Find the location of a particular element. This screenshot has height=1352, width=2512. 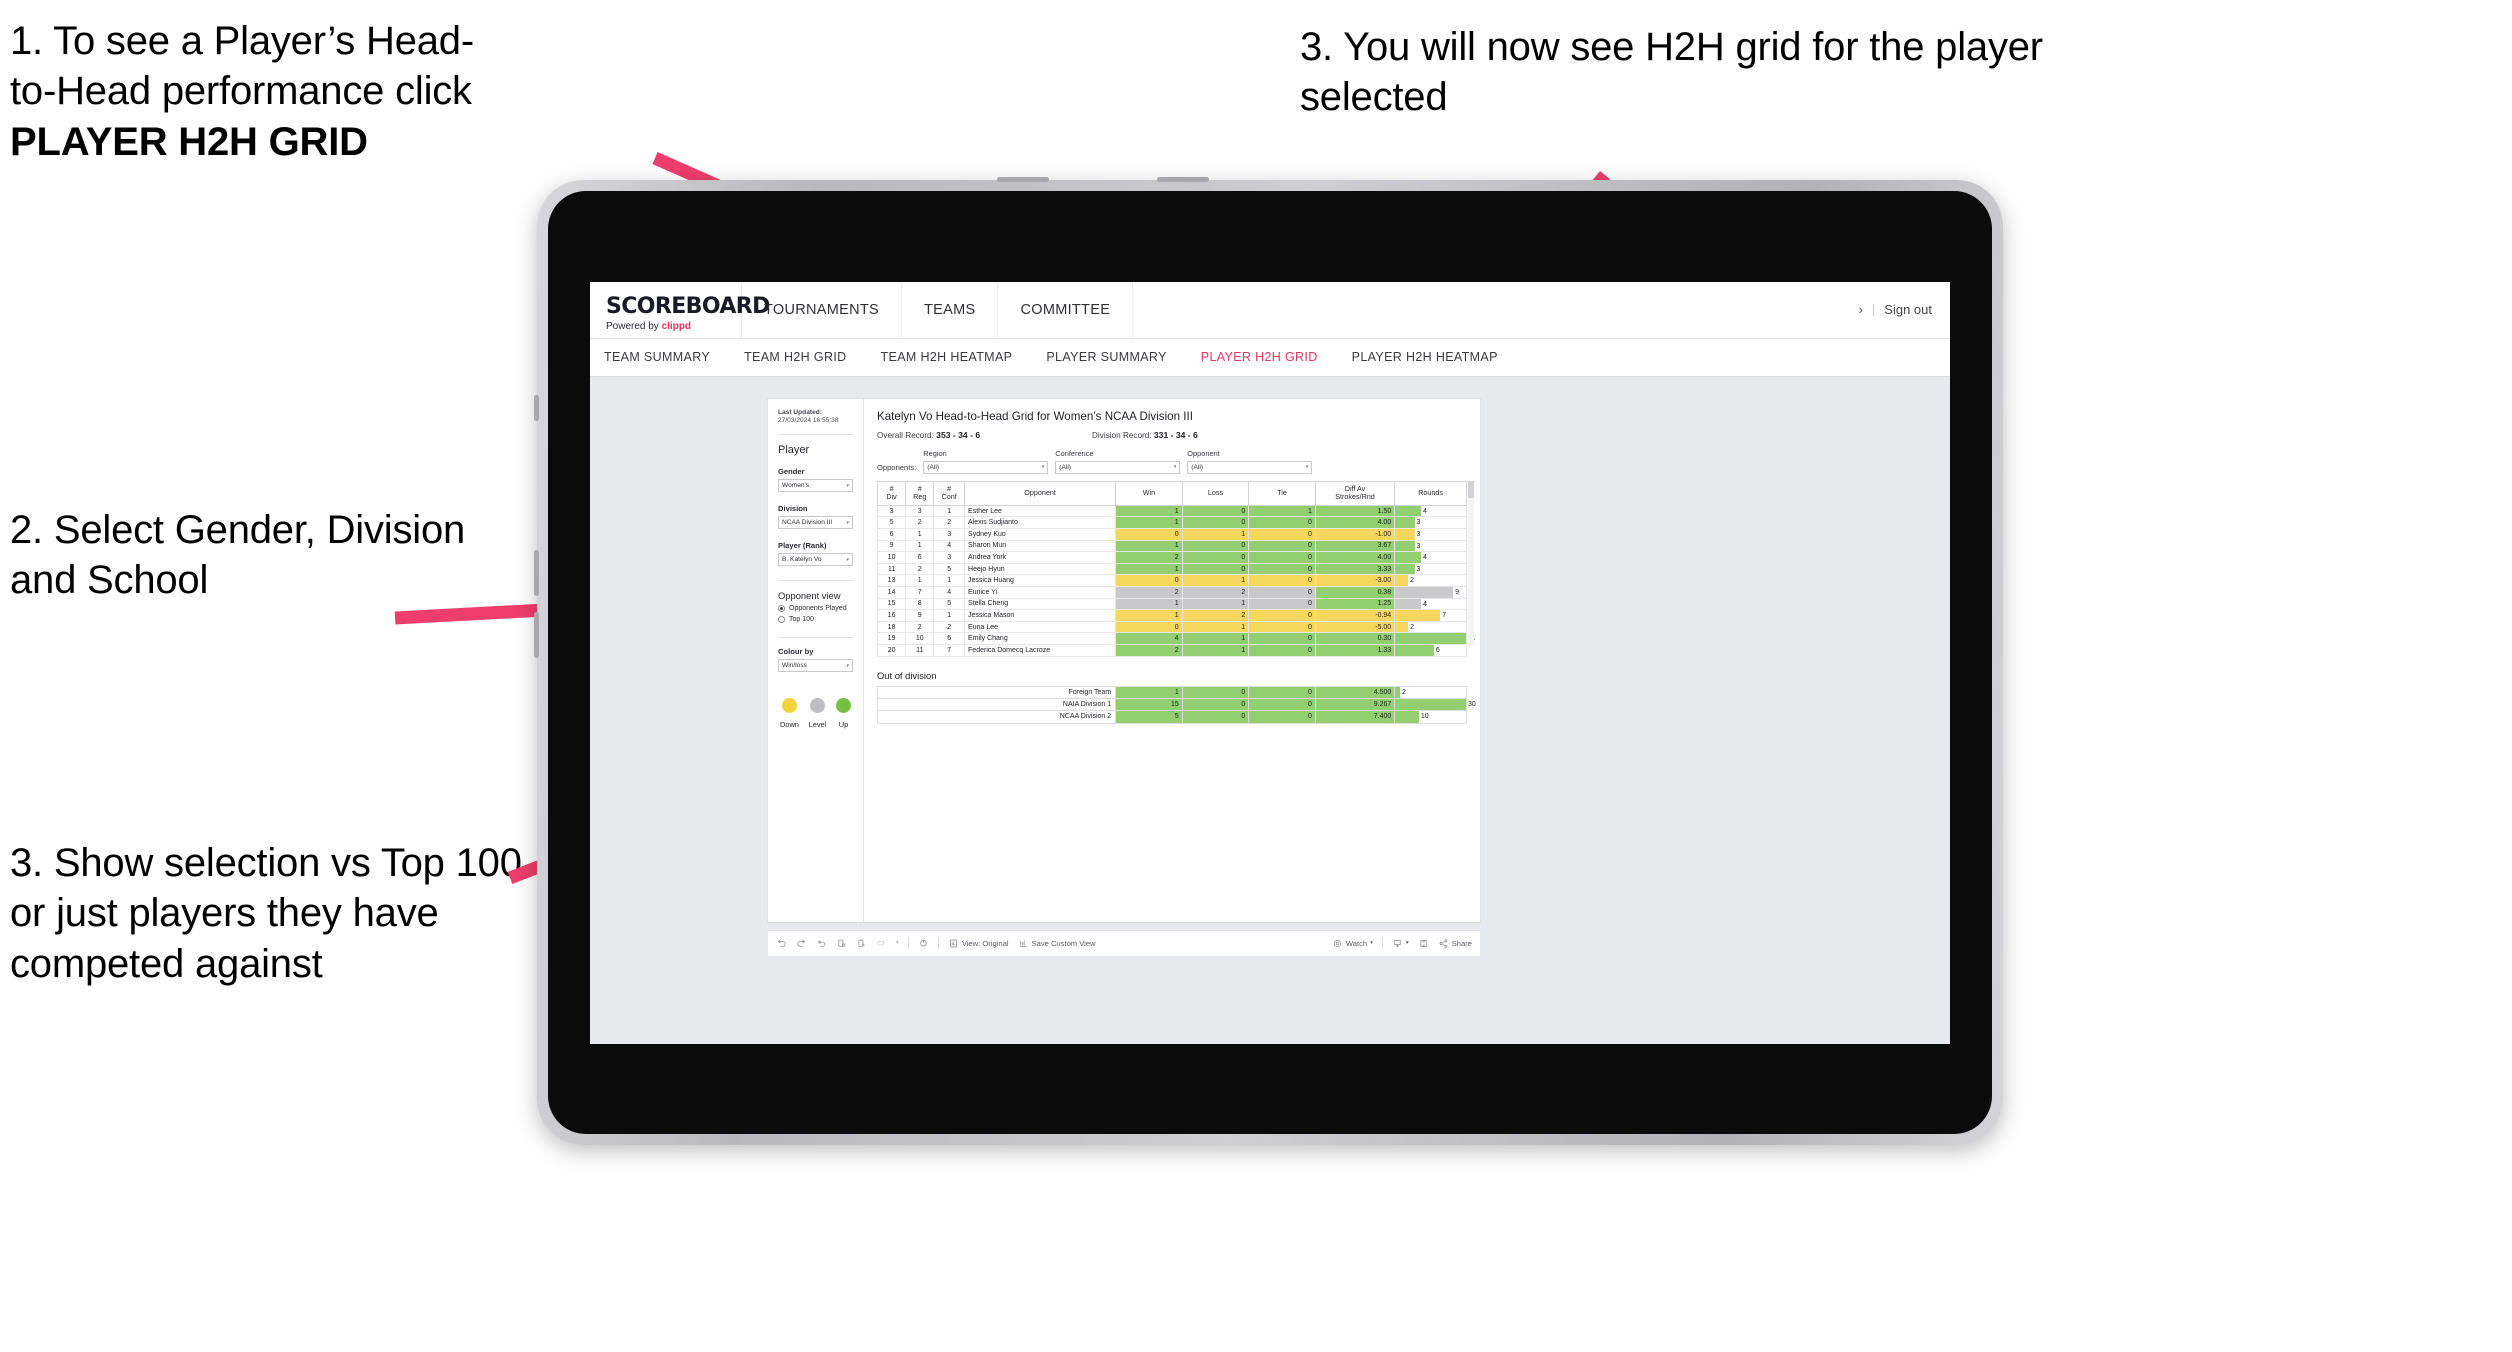

conference-select: (All) ▾ is located at coordinates (1118, 467).